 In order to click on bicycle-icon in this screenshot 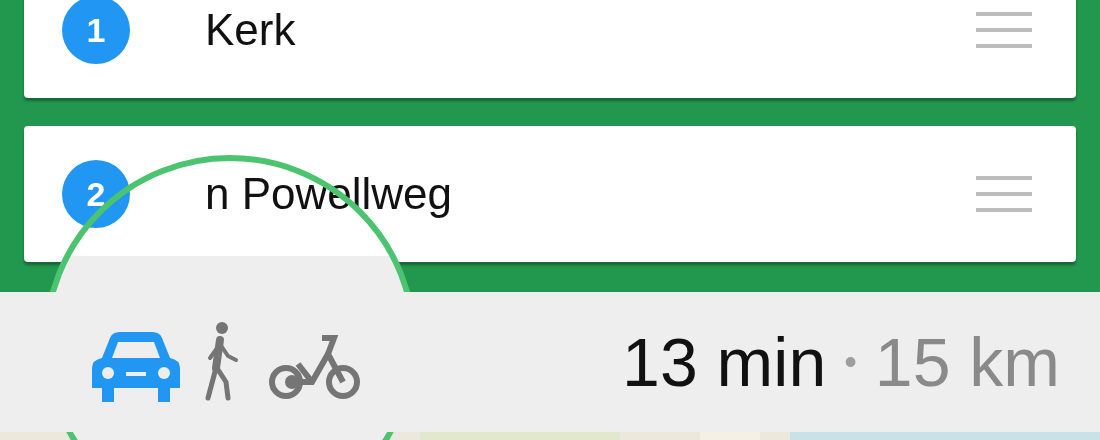, I will do `click(315, 367)`.